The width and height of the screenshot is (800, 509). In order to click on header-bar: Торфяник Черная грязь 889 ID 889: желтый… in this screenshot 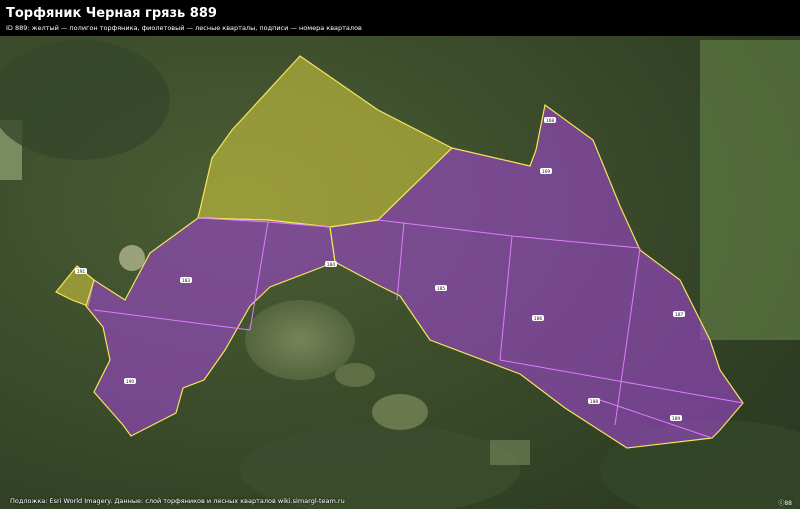, I will do `click(400, 18)`.